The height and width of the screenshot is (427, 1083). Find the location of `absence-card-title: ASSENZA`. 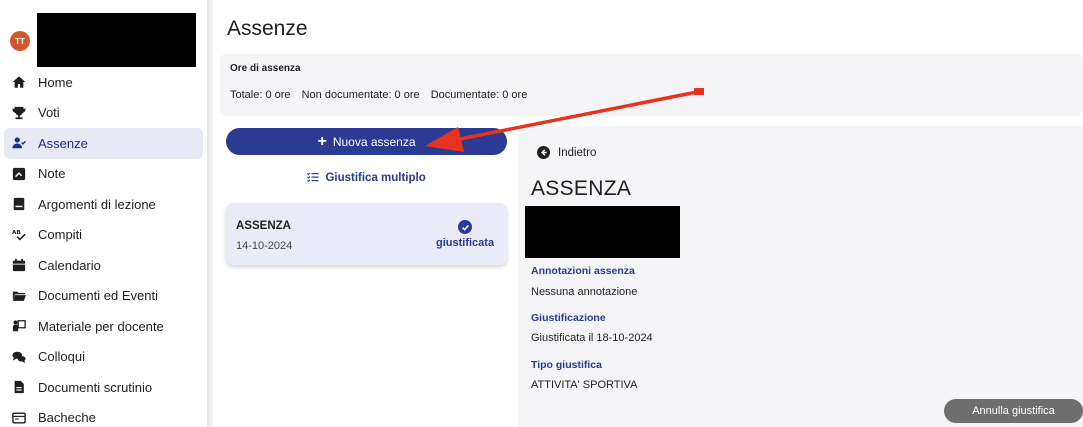

absence-card-title: ASSENZA is located at coordinates (263, 226).